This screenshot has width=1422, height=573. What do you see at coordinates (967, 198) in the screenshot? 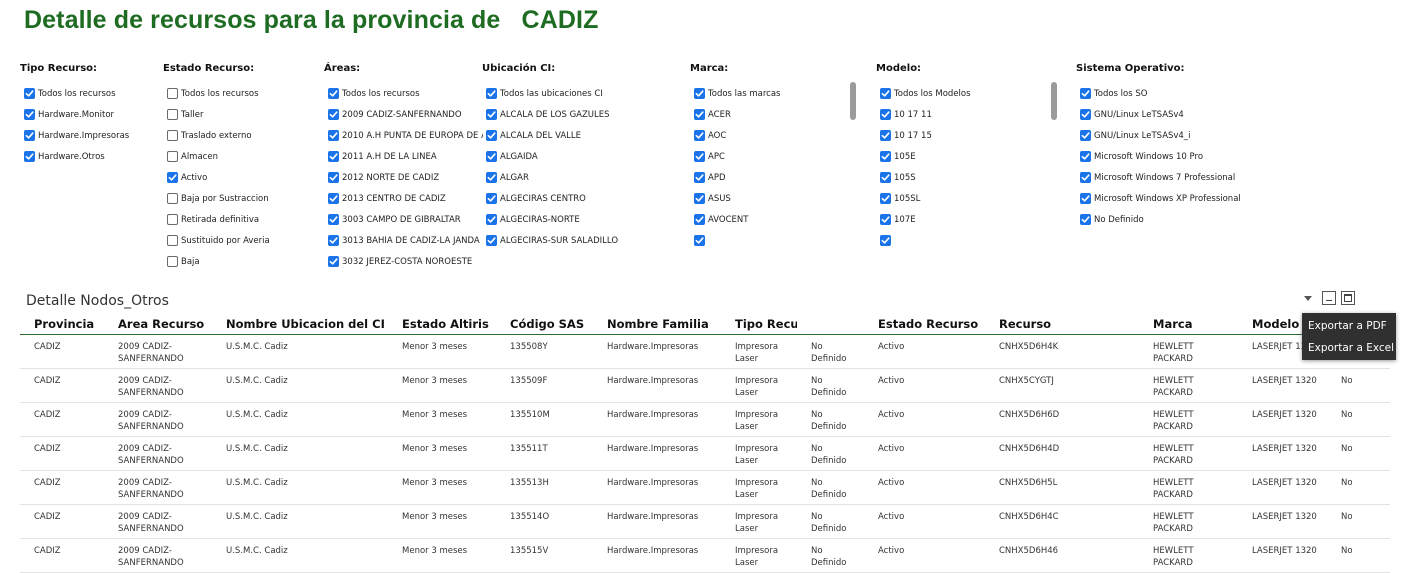
I see `filter-option: 105SL` at bounding box center [967, 198].